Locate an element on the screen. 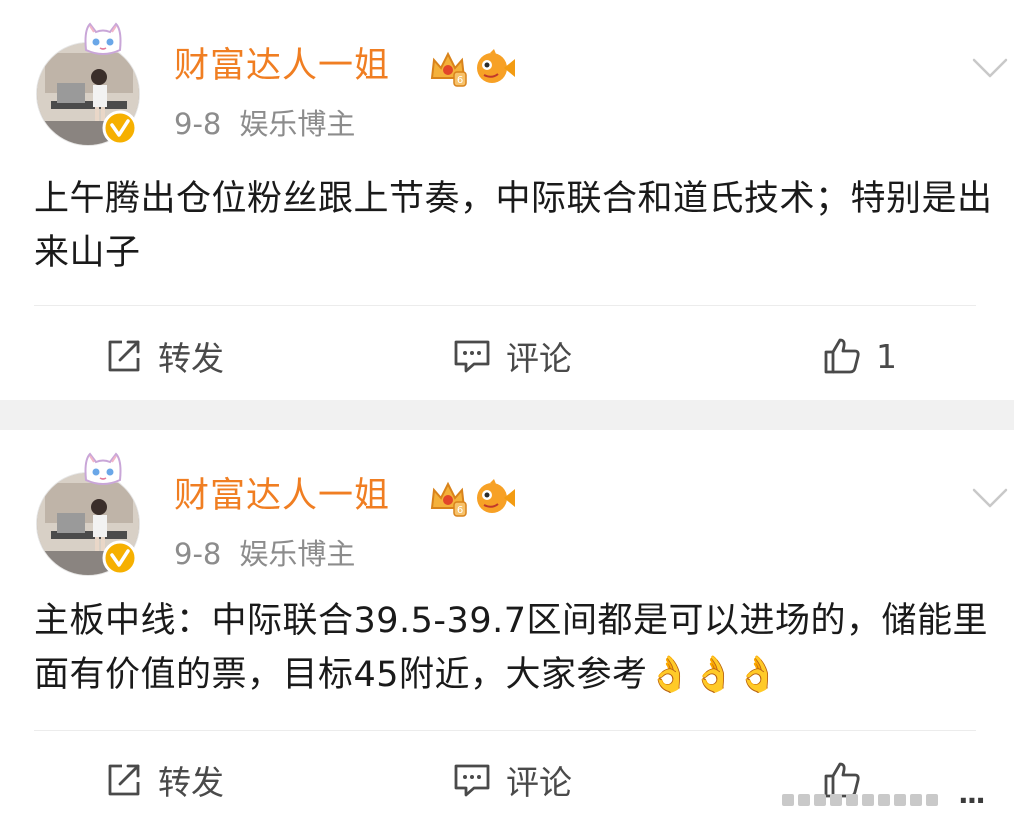 This screenshot has height=818, width=1014. post-separator is located at coordinates (507, 415).